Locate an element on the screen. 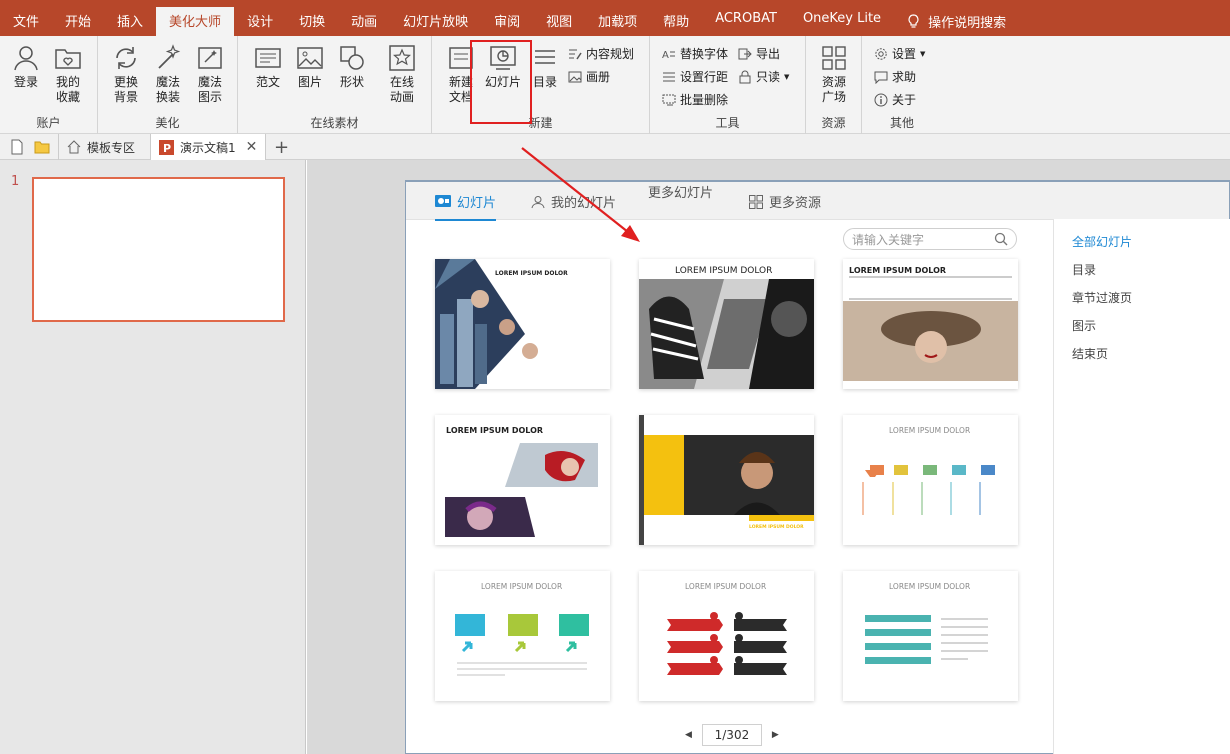  prev-page-icon: ◀ is located at coordinates (688, 735).